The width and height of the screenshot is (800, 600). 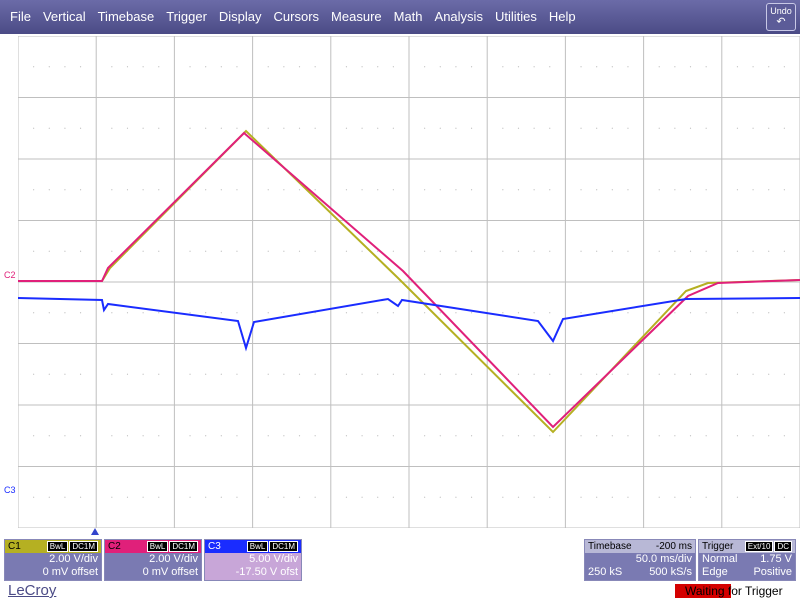 What do you see at coordinates (95, 531) in the screenshot?
I see `trigger-position-marker` at bounding box center [95, 531].